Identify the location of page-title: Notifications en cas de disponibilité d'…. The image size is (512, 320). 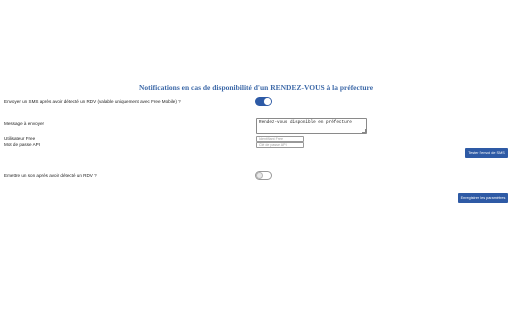
(256, 87).